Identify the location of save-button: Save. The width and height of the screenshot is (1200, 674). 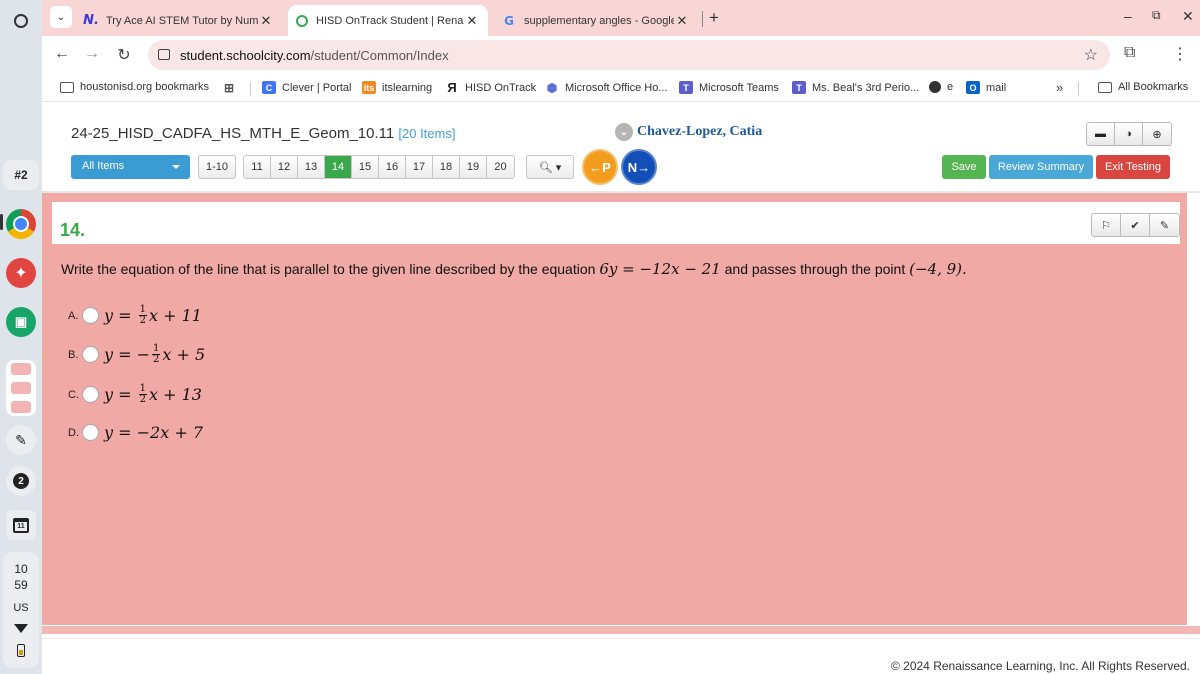
(964, 167).